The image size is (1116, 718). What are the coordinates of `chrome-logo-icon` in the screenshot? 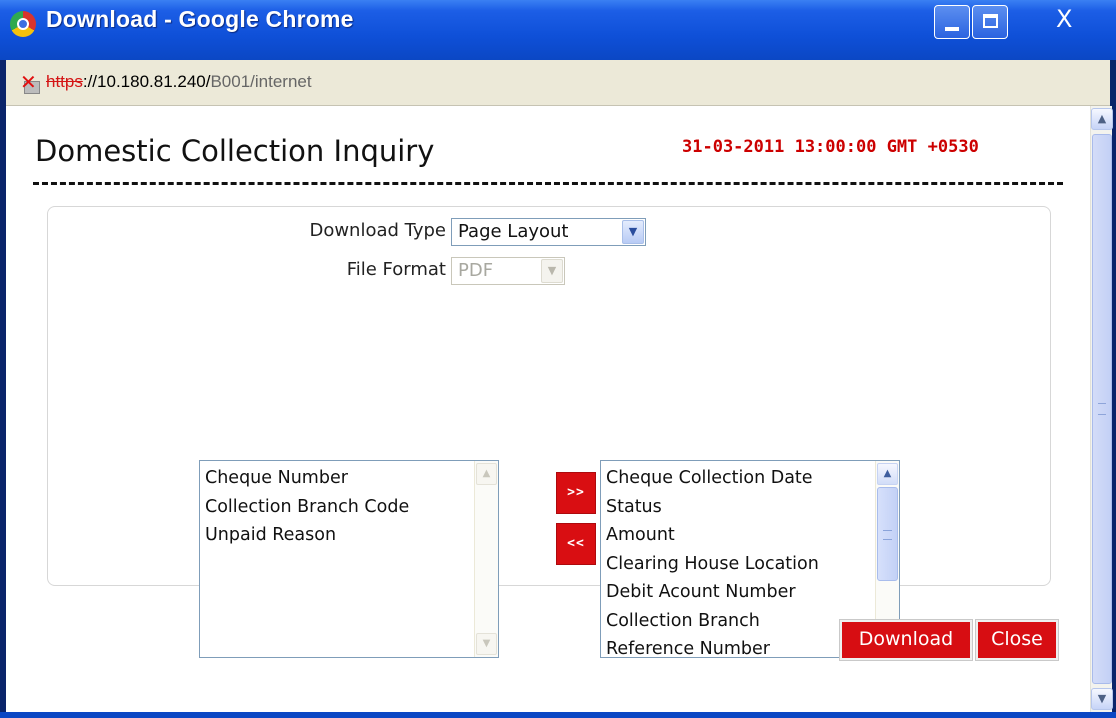 It's located at (23, 24).